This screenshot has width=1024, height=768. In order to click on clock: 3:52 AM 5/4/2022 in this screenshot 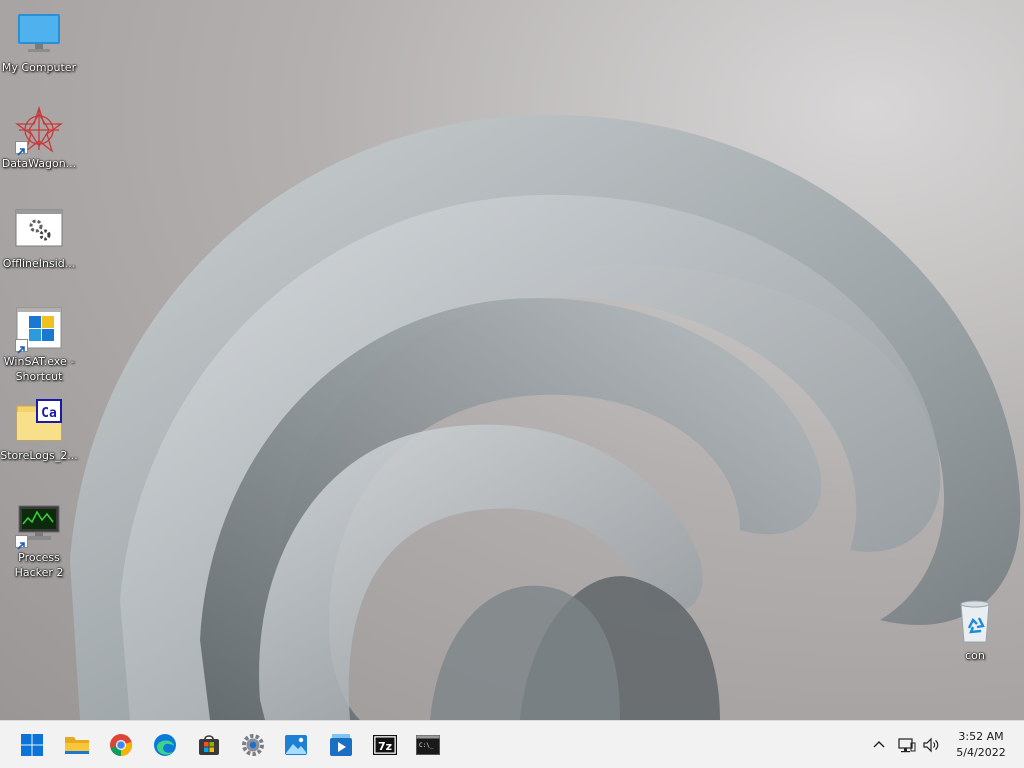, I will do `click(981, 745)`.